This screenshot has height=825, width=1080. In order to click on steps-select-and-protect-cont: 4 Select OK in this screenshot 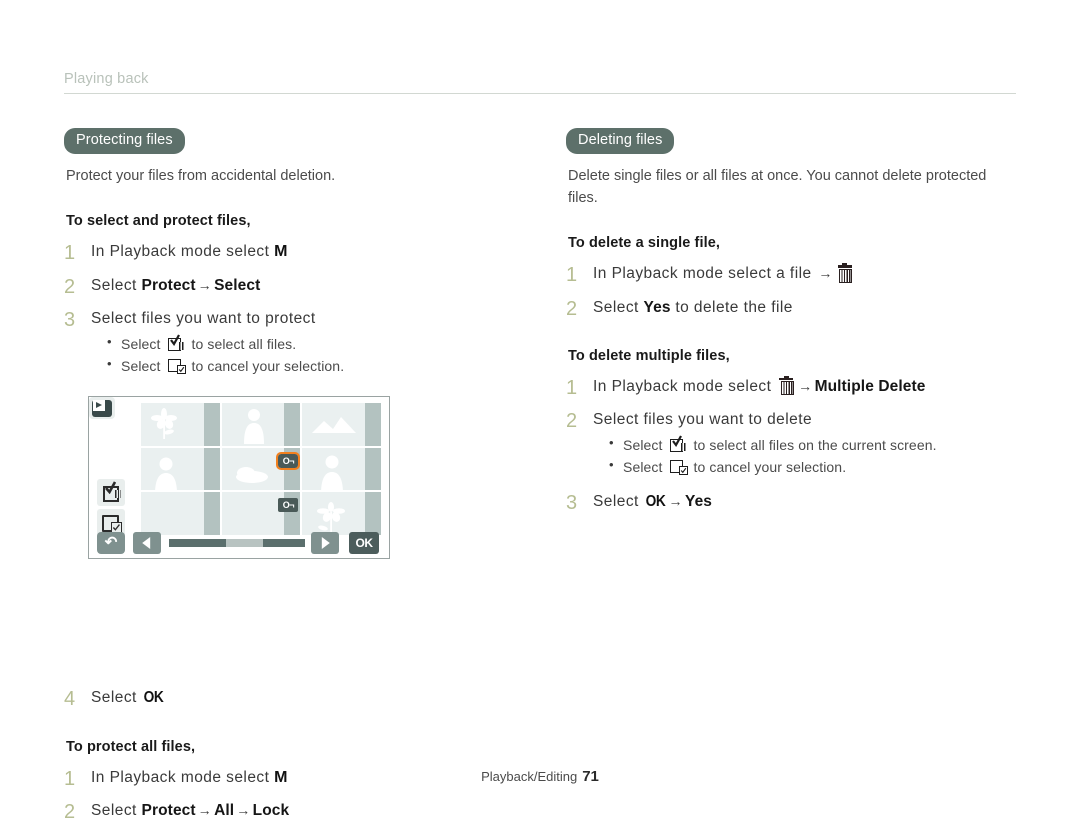, I will do `click(279, 698)`.